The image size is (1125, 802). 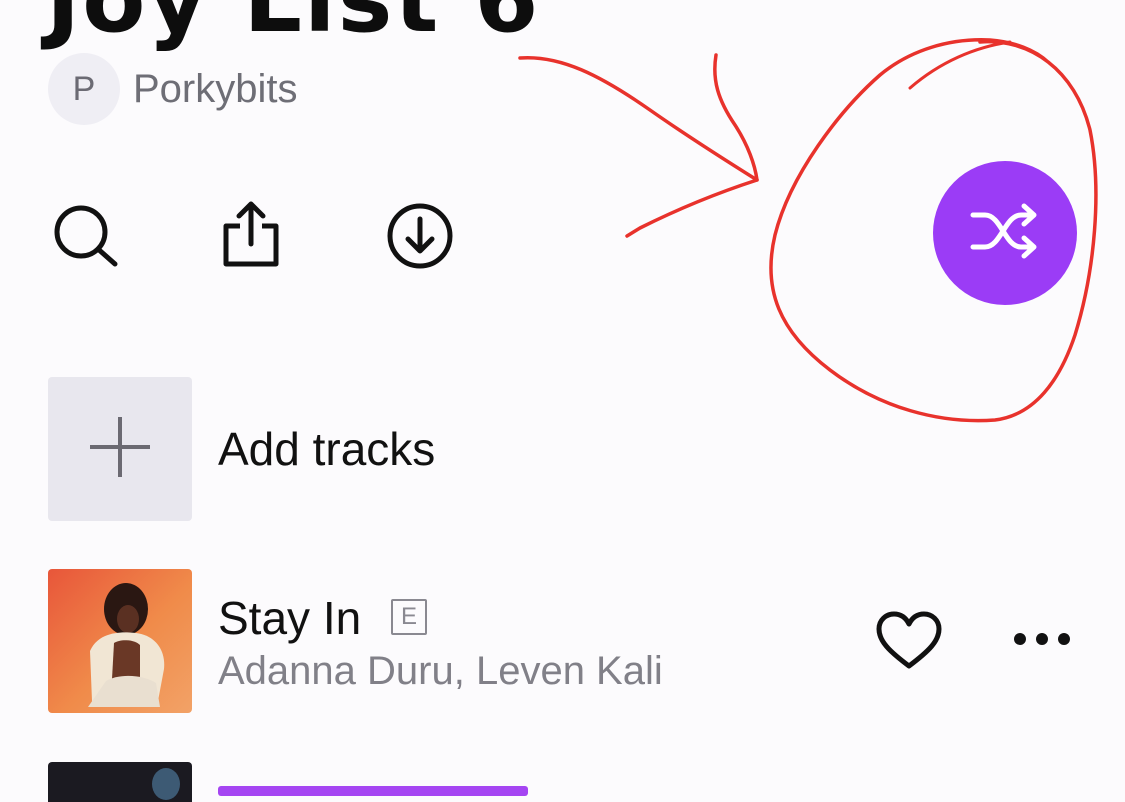 What do you see at coordinates (409, 617) in the screenshot?
I see `explicit-badge: E` at bounding box center [409, 617].